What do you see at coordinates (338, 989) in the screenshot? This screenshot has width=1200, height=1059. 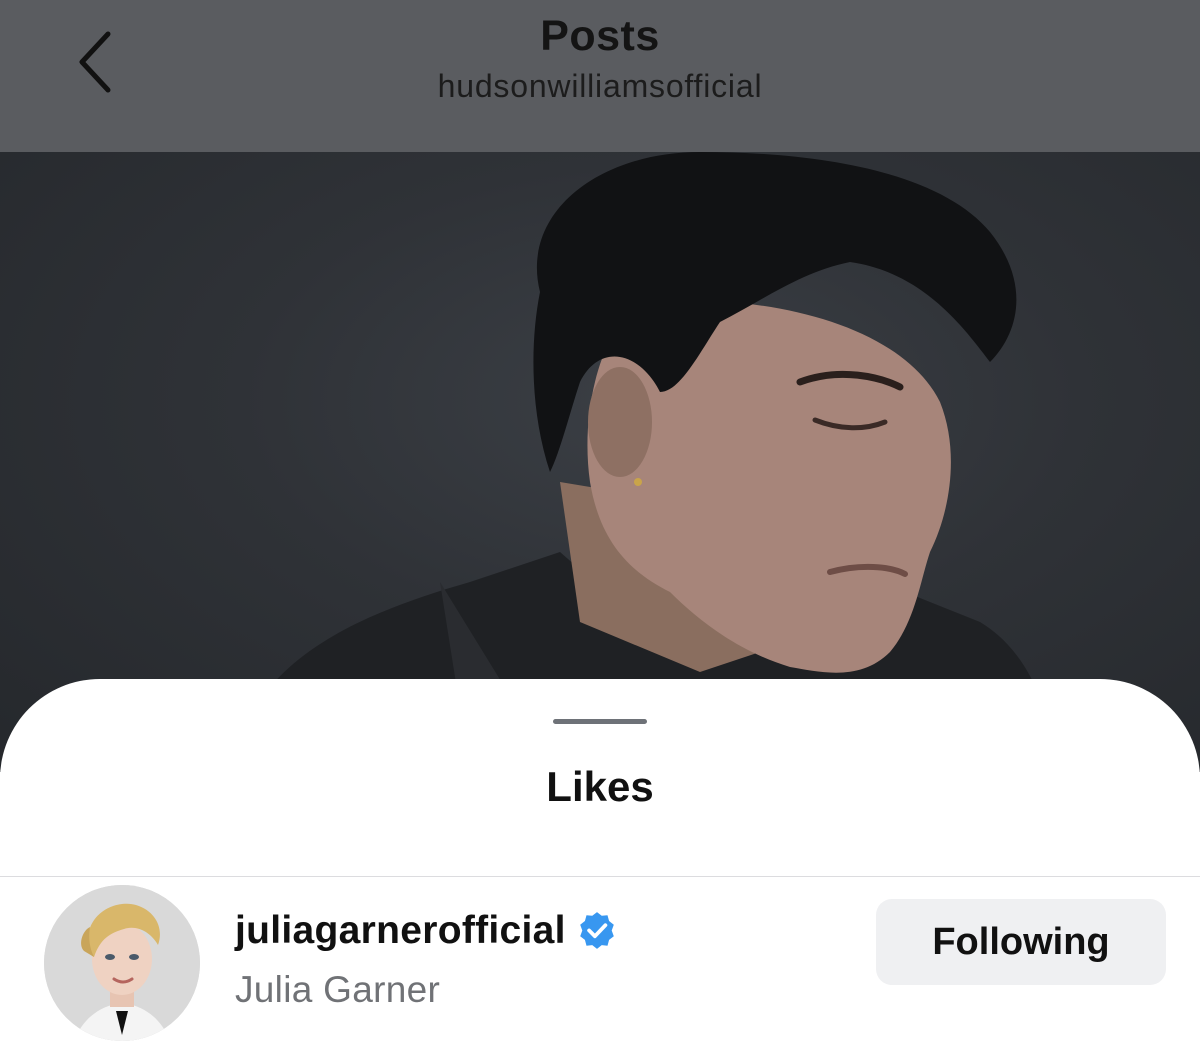 I see `liker-full-name: Julia Garner` at bounding box center [338, 989].